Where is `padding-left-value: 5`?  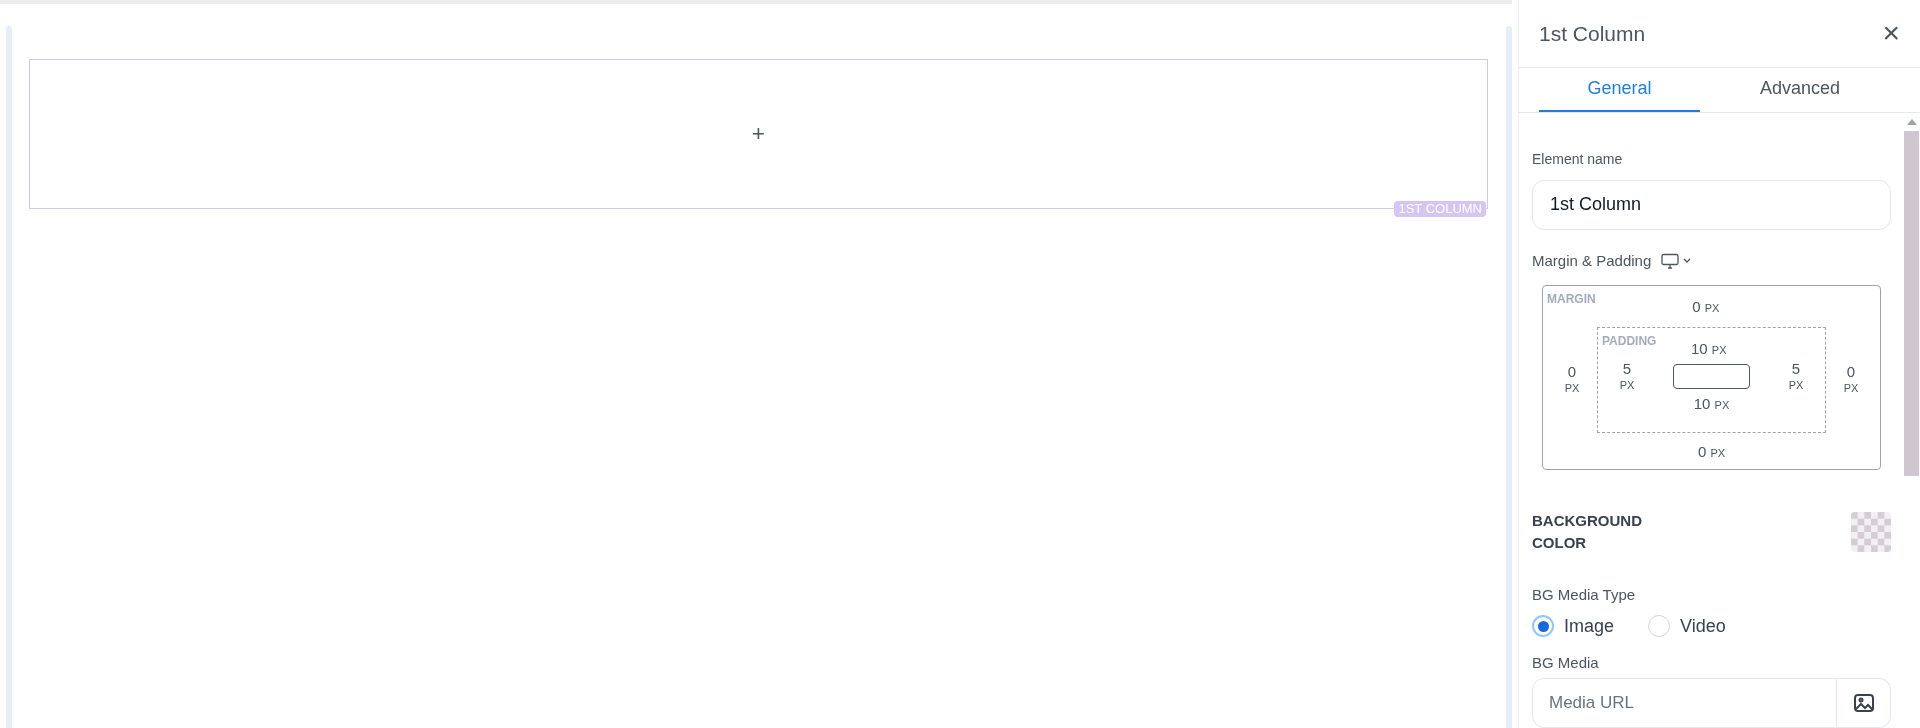 padding-left-value: 5 is located at coordinates (1627, 369).